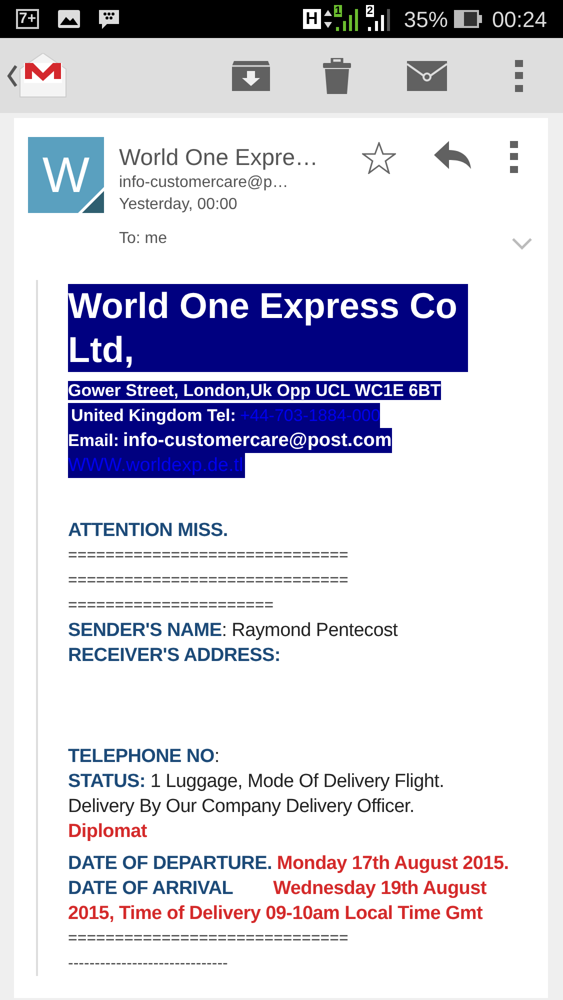 This screenshot has width=563, height=1000. Describe the element at coordinates (427, 75) in the screenshot. I see `mail-icon` at that location.